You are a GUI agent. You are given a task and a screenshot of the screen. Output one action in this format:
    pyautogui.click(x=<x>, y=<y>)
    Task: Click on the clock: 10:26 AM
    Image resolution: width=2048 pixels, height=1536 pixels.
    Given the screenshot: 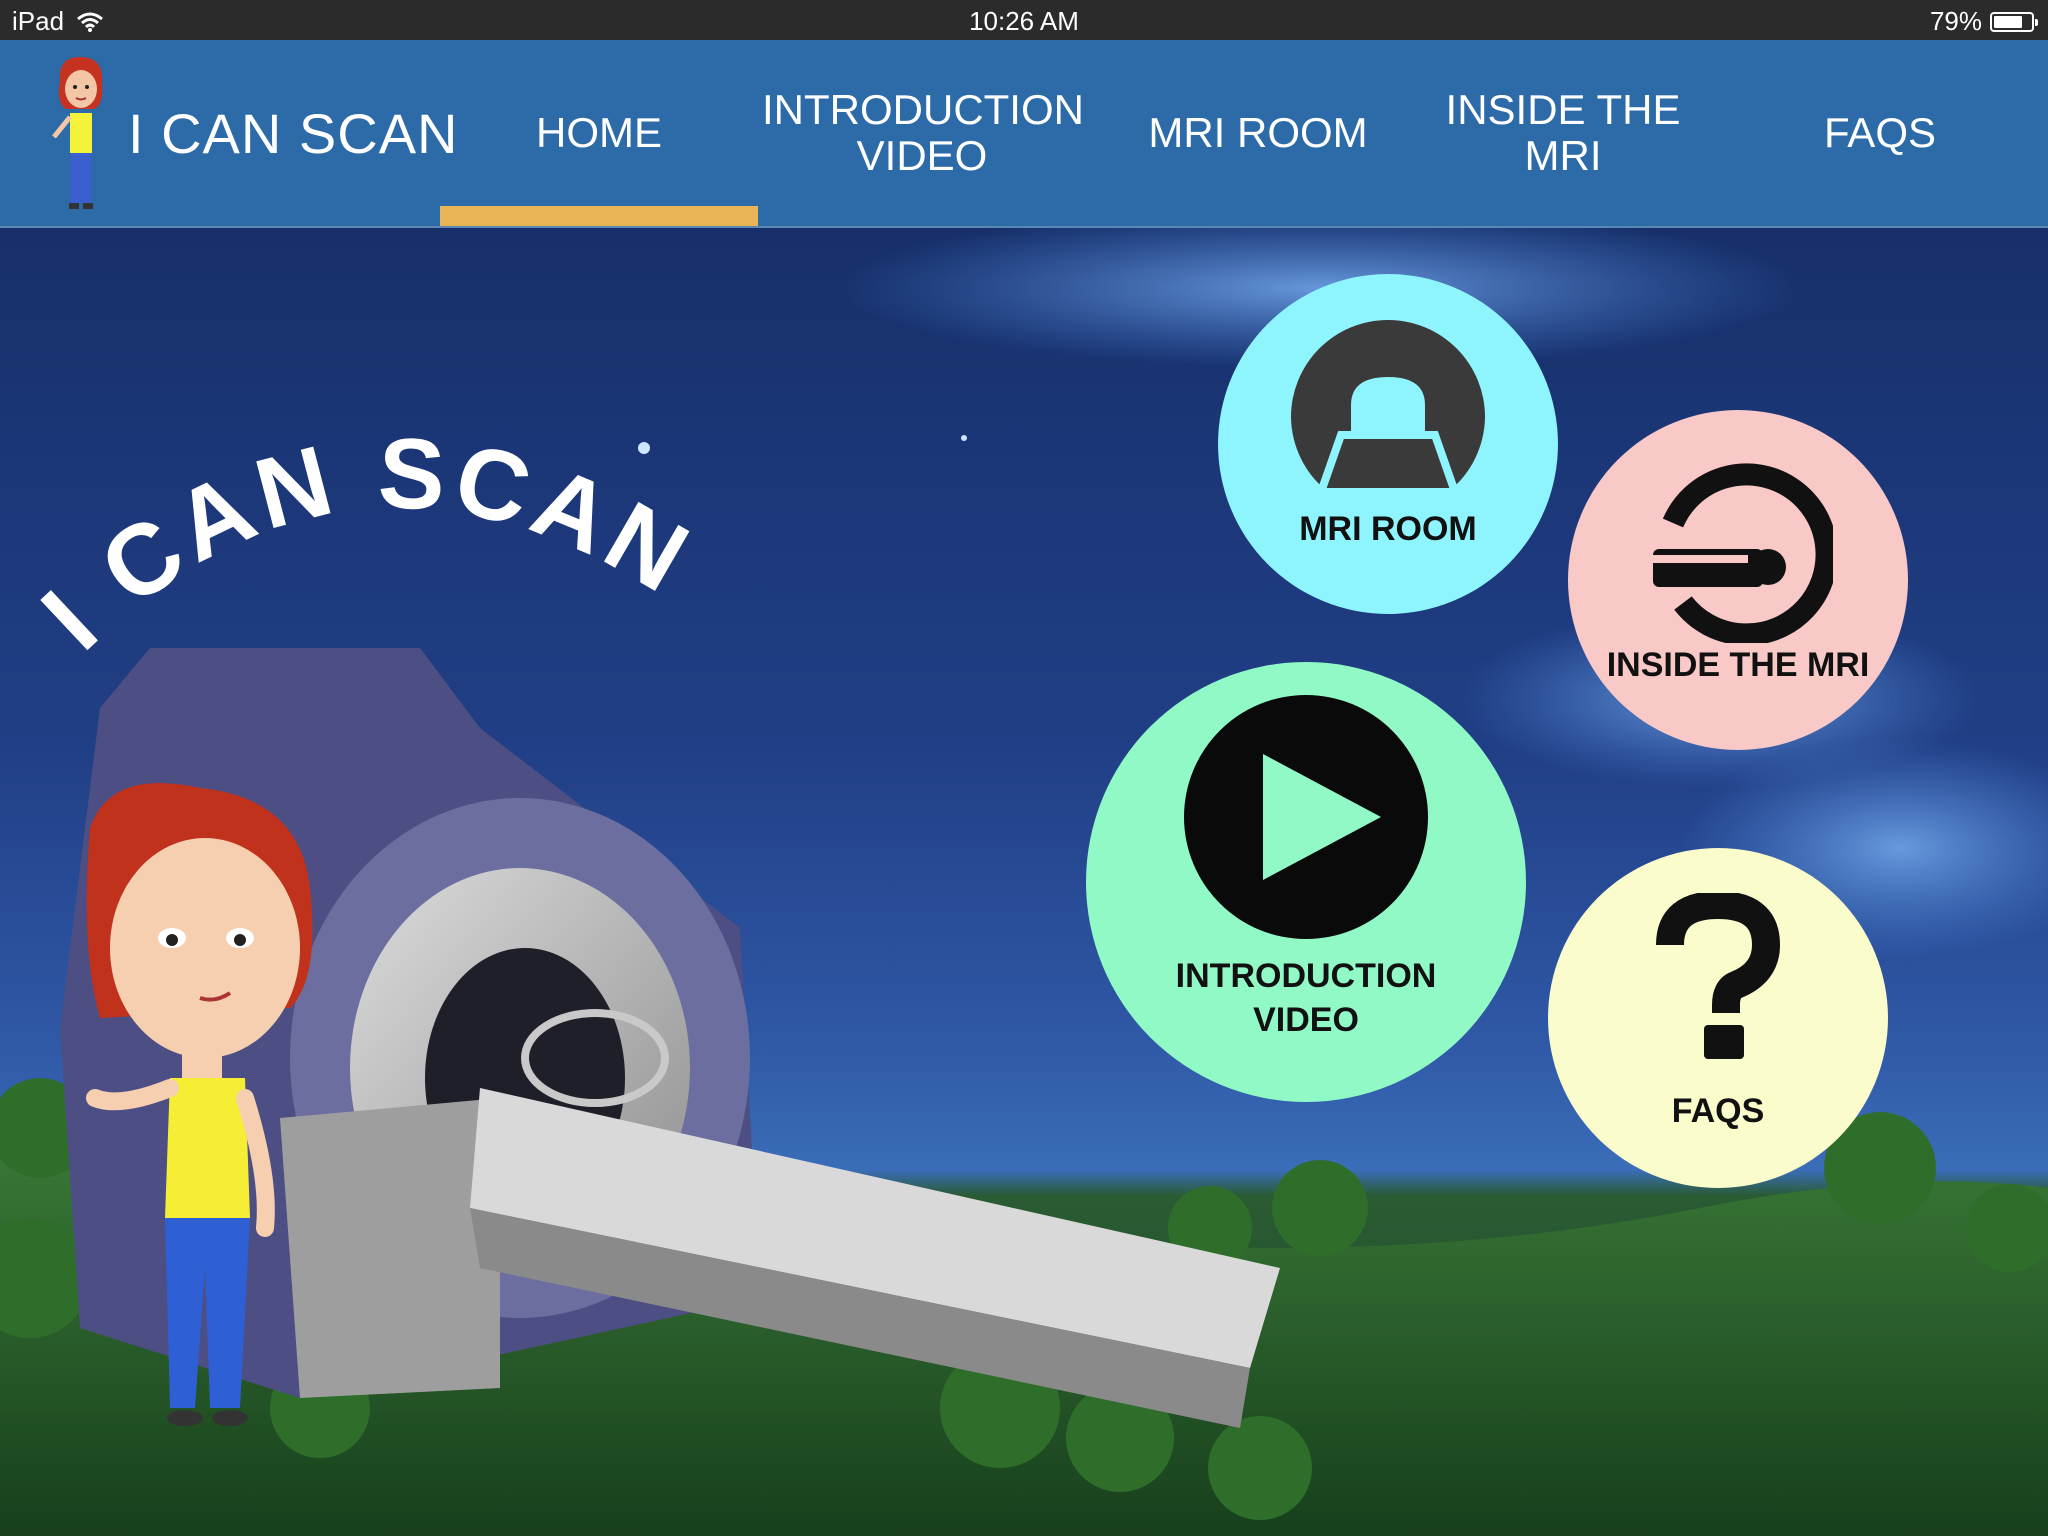 What is the action you would take?
    pyautogui.click(x=1024, y=21)
    